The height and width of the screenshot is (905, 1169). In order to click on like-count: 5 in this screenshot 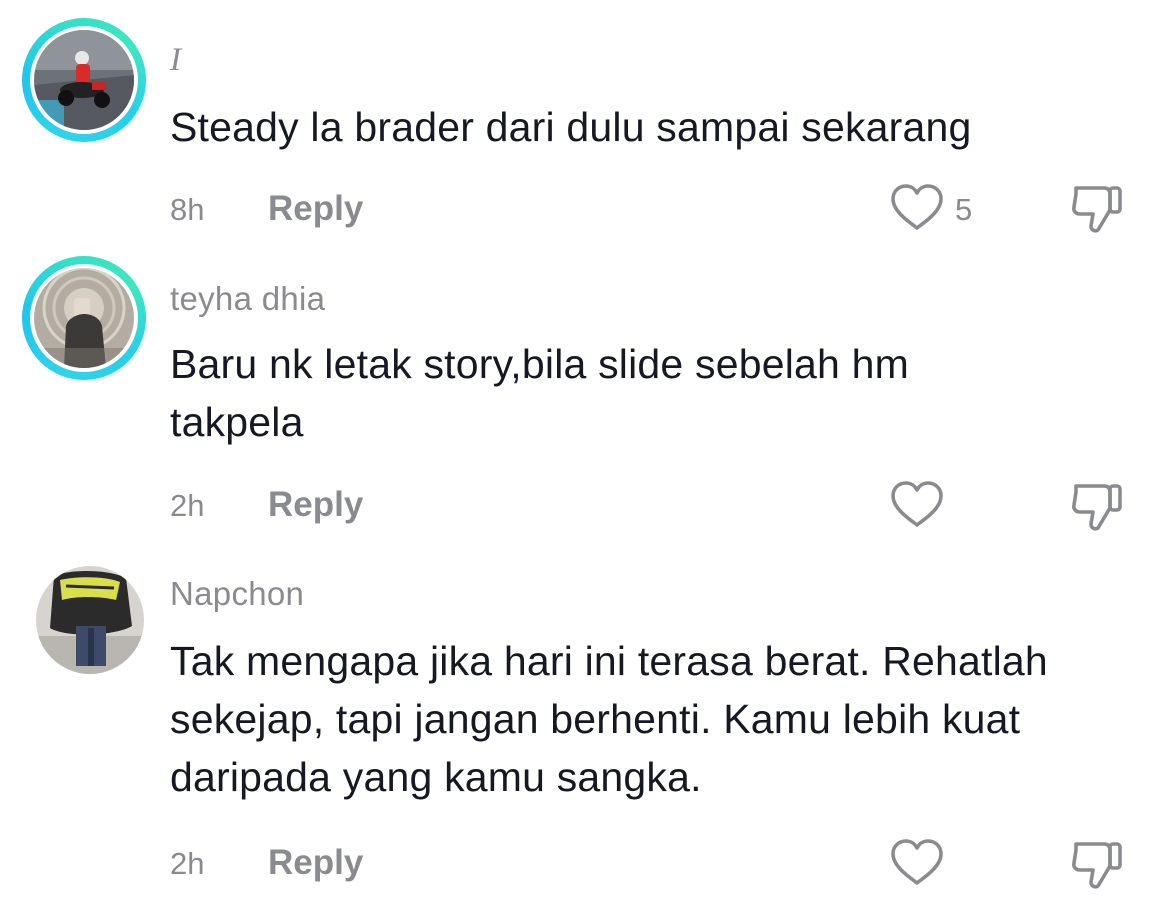, I will do `click(964, 209)`.